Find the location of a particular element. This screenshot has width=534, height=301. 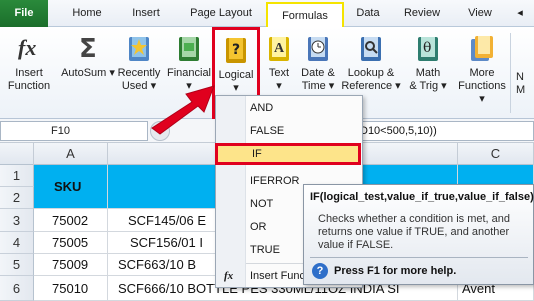

row-header-3: 3 is located at coordinates (17, 220).